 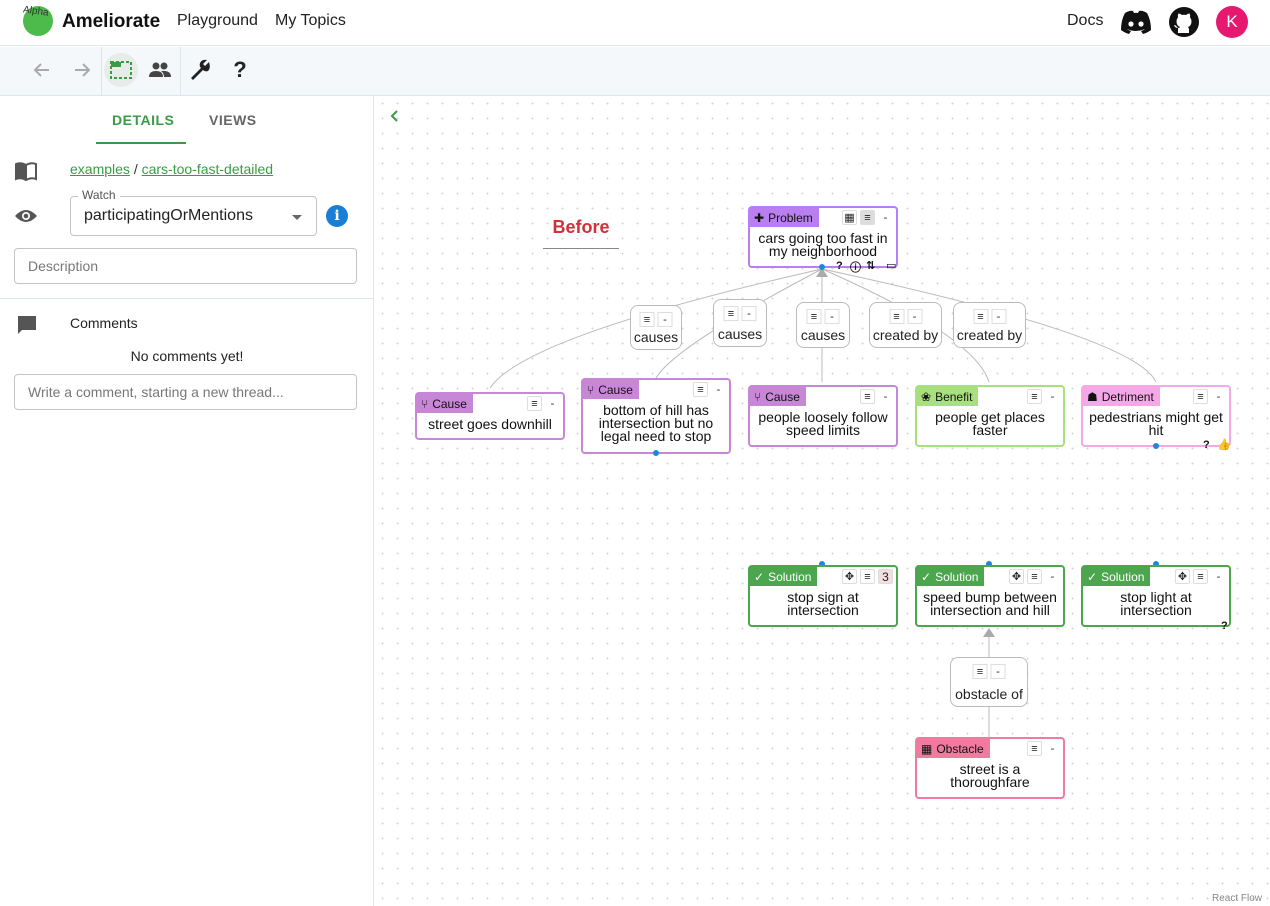 I want to click on cause-tag: ⑂ Cause, so click(x=445, y=403).